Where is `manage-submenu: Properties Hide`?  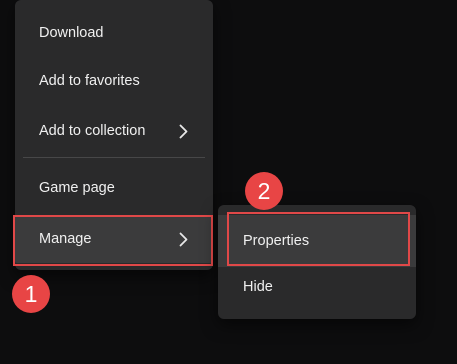 manage-submenu: Properties Hide is located at coordinates (317, 262).